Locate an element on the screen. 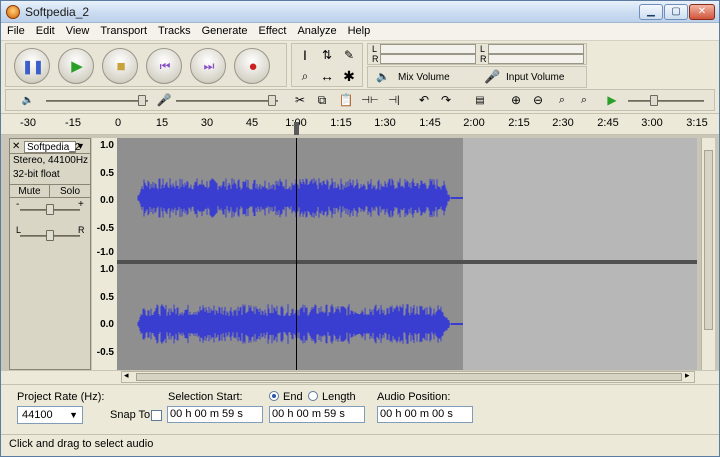 The height and width of the screenshot is (457, 720). maximize-button: ▢ is located at coordinates (676, 12).